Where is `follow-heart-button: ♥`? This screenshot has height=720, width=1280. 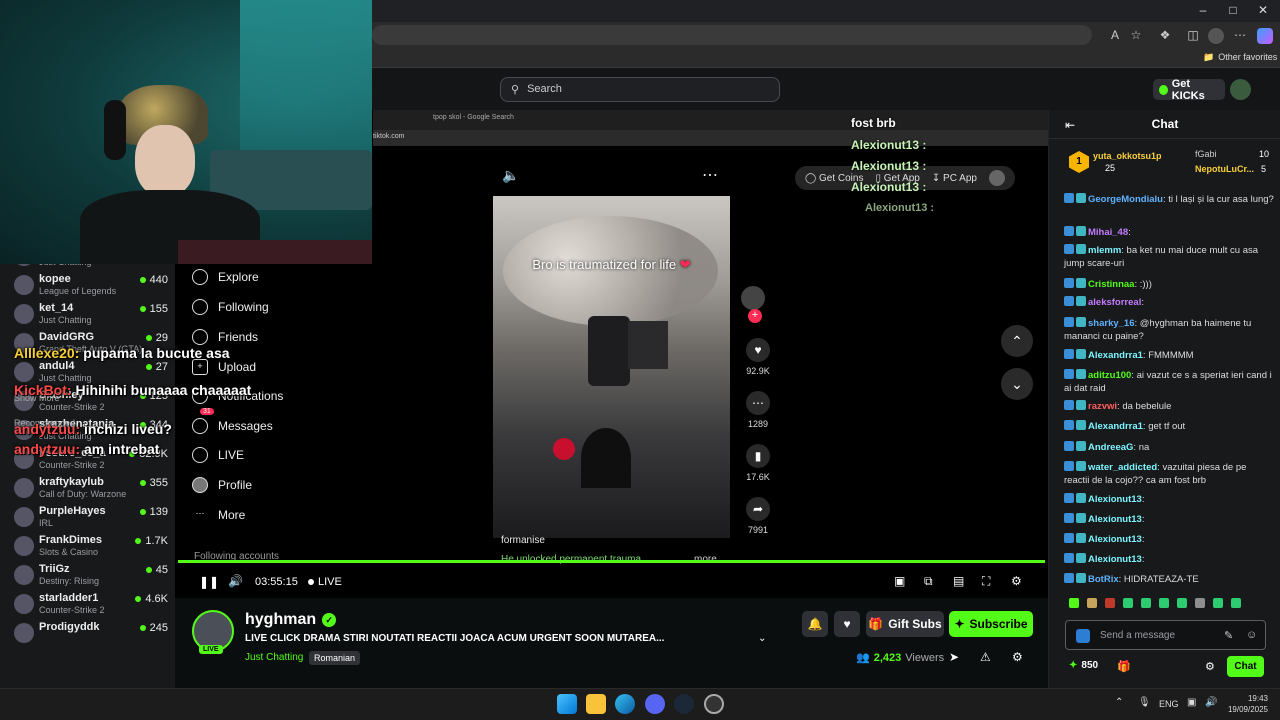 follow-heart-button: ♥ is located at coordinates (847, 624).